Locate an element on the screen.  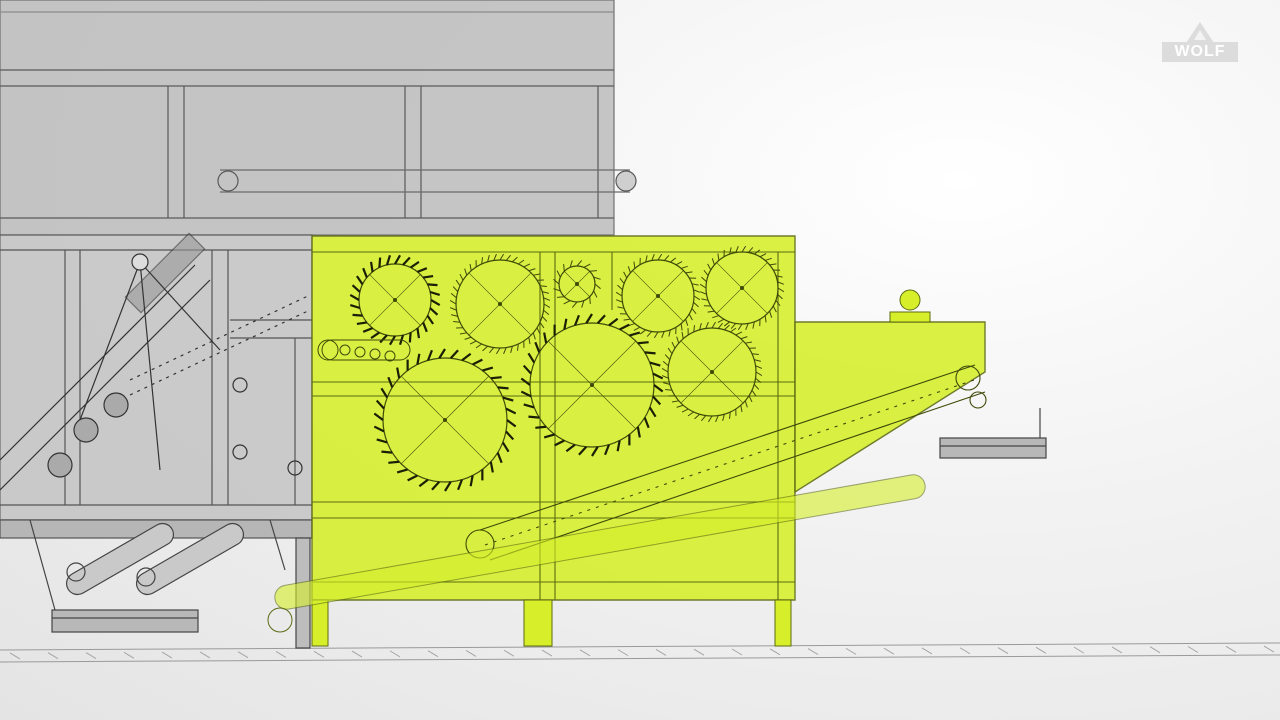
brand-logo: WOLF is located at coordinates (1200, 43).